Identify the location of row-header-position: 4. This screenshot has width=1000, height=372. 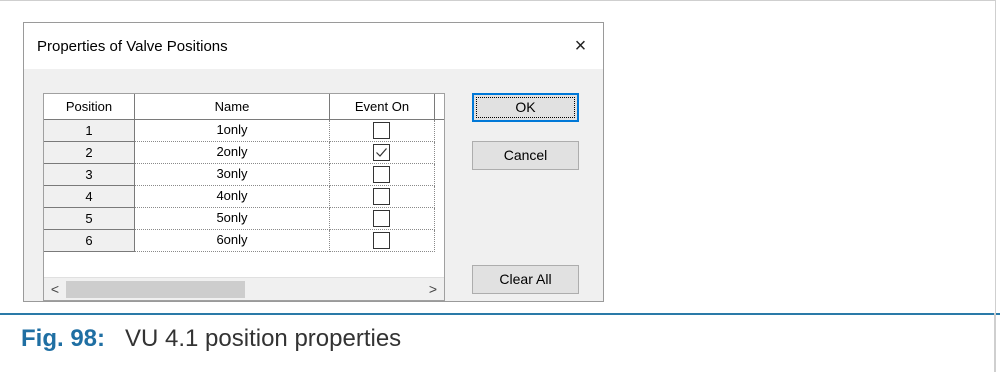
(89, 197).